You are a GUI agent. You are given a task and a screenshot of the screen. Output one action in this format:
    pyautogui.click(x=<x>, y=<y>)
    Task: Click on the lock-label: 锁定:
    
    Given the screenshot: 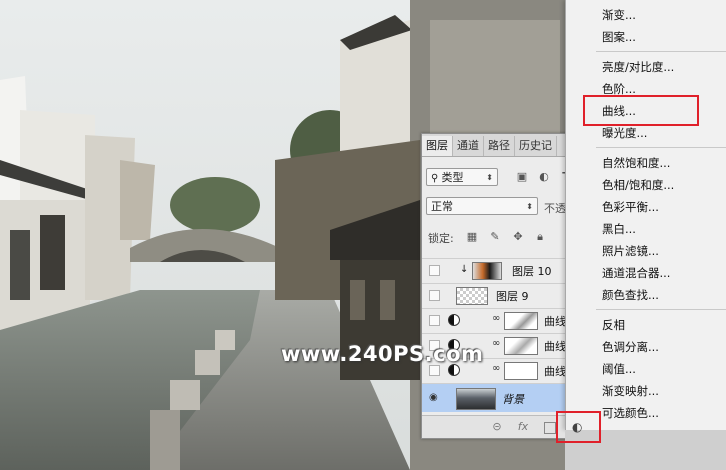 What is the action you would take?
    pyautogui.click(x=441, y=238)
    